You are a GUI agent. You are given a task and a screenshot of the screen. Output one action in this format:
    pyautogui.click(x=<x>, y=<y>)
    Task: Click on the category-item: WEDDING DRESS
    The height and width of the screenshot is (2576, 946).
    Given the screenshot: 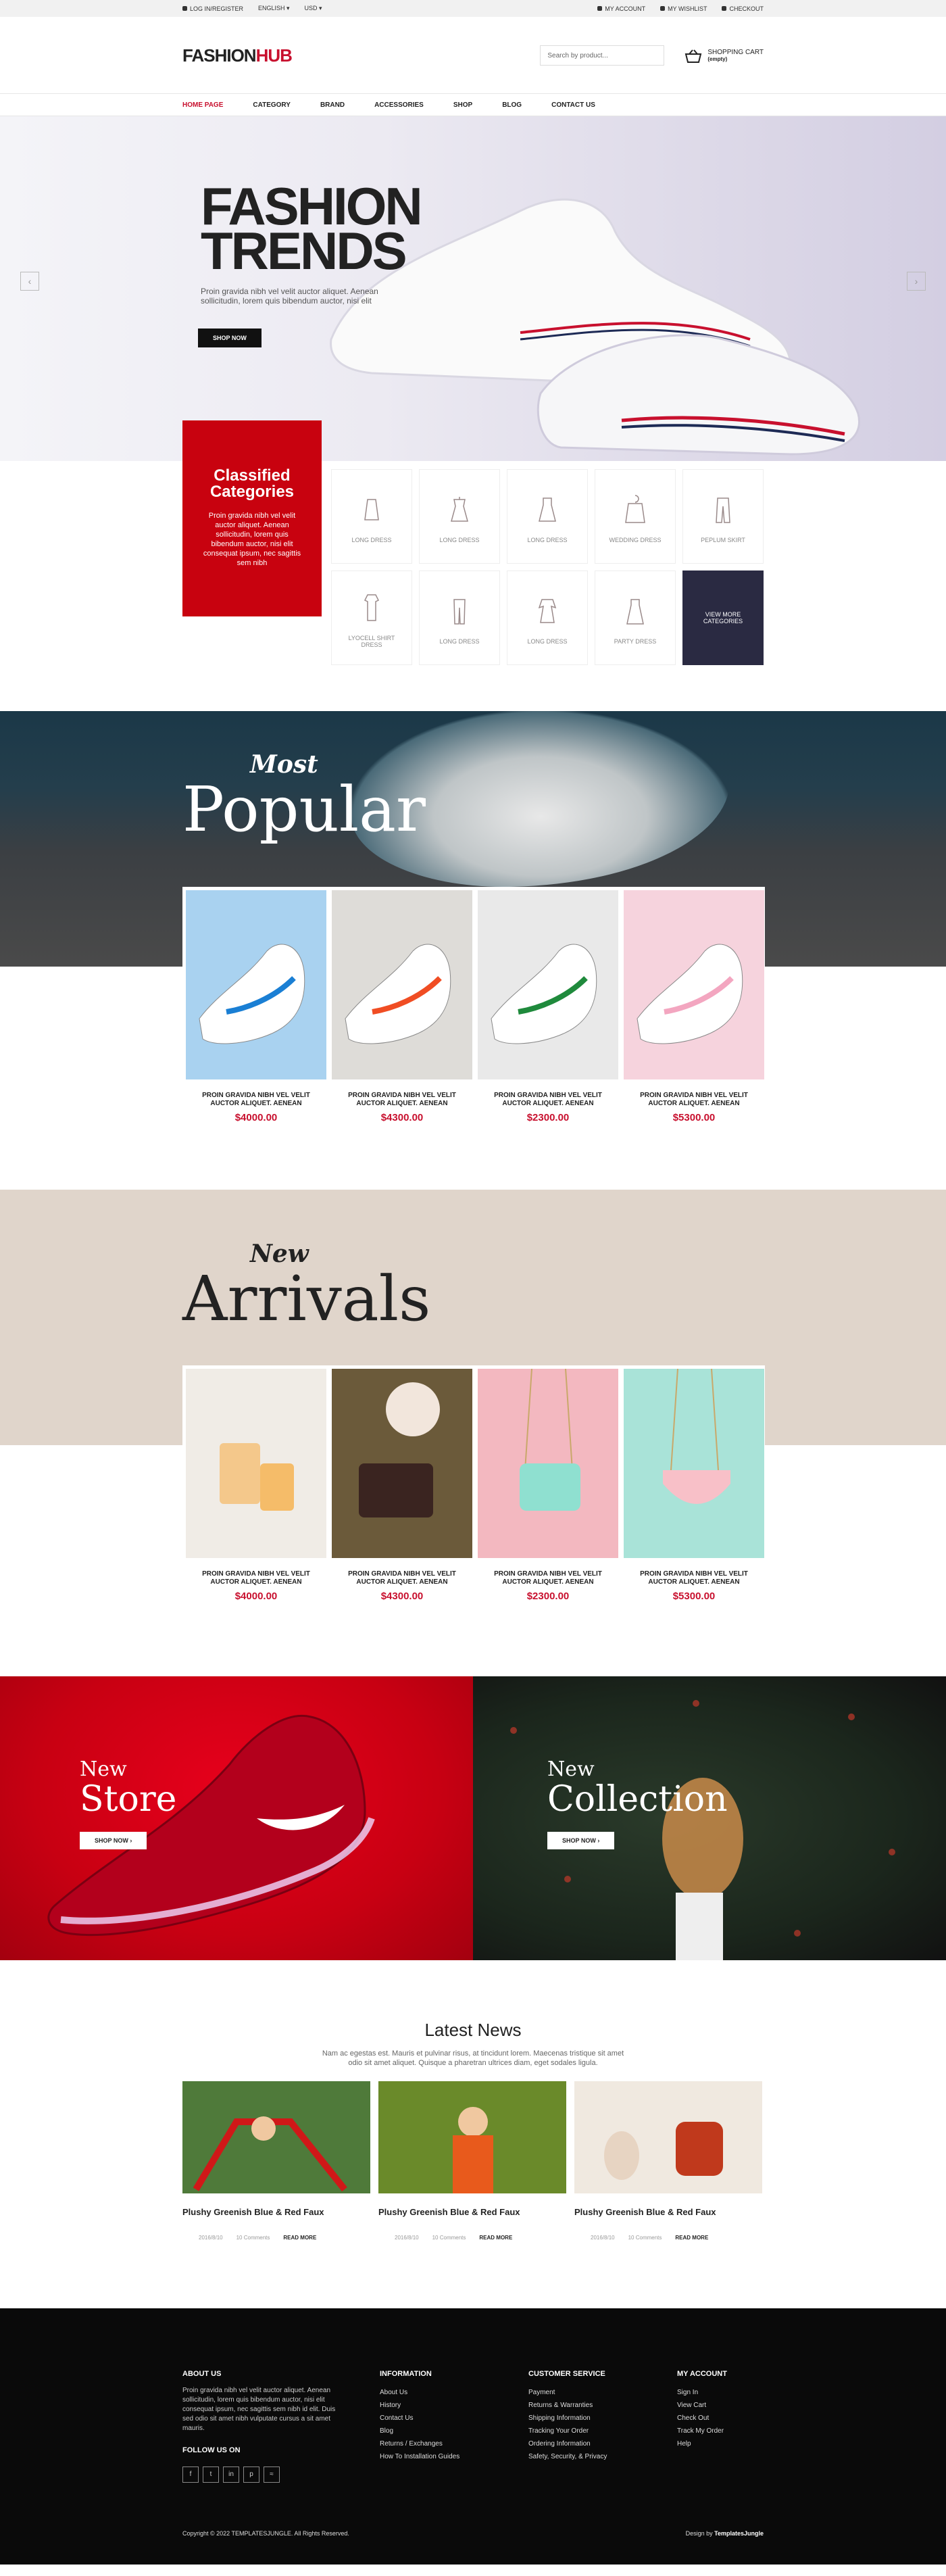 What is the action you would take?
    pyautogui.click(x=635, y=516)
    